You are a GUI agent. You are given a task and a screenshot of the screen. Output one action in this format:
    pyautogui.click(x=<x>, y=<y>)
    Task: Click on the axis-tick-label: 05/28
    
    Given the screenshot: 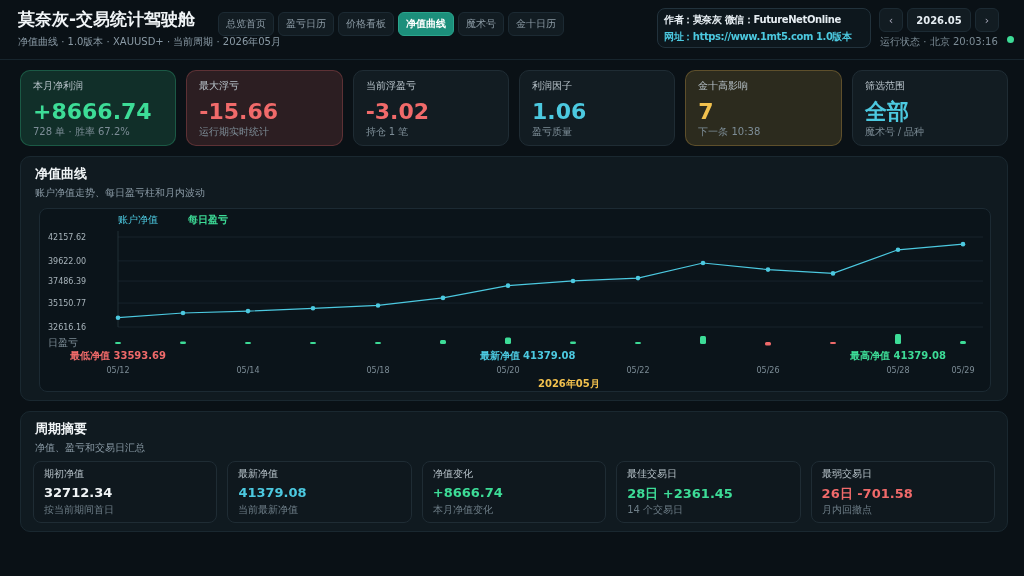 What is the action you would take?
    pyautogui.click(x=898, y=370)
    